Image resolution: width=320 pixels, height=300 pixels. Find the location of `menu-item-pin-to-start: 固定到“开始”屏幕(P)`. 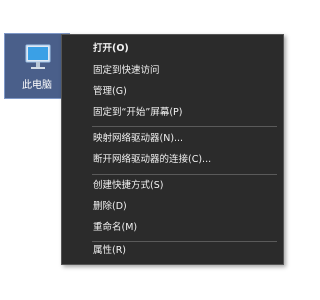

menu-item-pin-to-start: 固定到“开始”屏幕(P) is located at coordinates (172, 113).